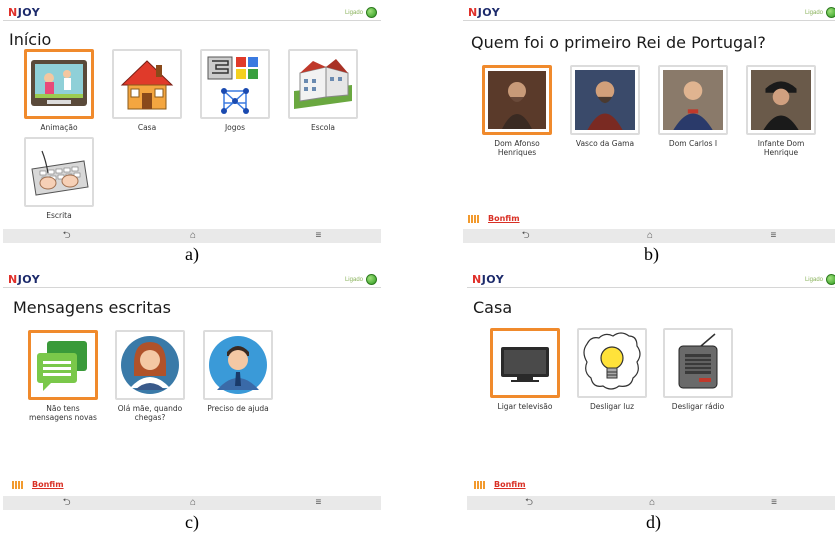 Image resolution: width=835 pixels, height=534 pixels. Describe the element at coordinates (605, 143) in the screenshot. I see `tile-label: Vasco da Gama` at that location.